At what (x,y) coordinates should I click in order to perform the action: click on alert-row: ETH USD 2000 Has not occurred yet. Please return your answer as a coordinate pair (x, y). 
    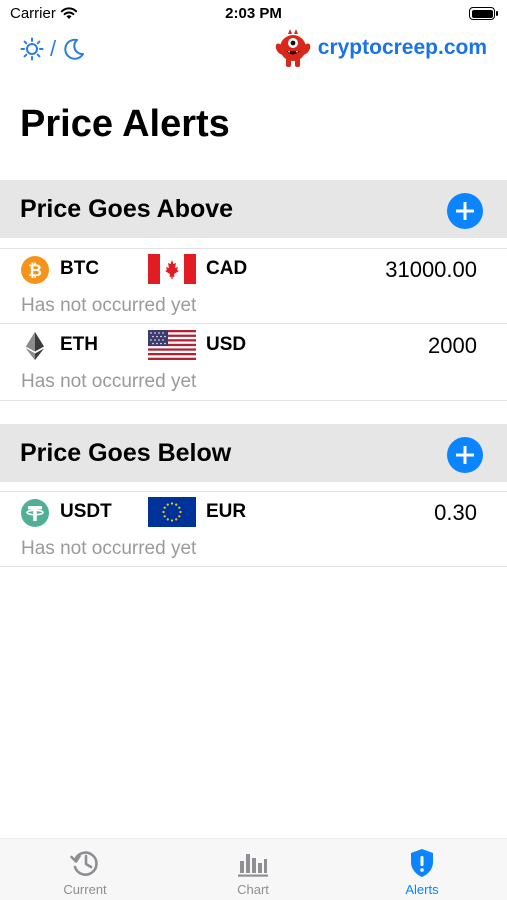
    Looking at the image, I should click on (253, 363).